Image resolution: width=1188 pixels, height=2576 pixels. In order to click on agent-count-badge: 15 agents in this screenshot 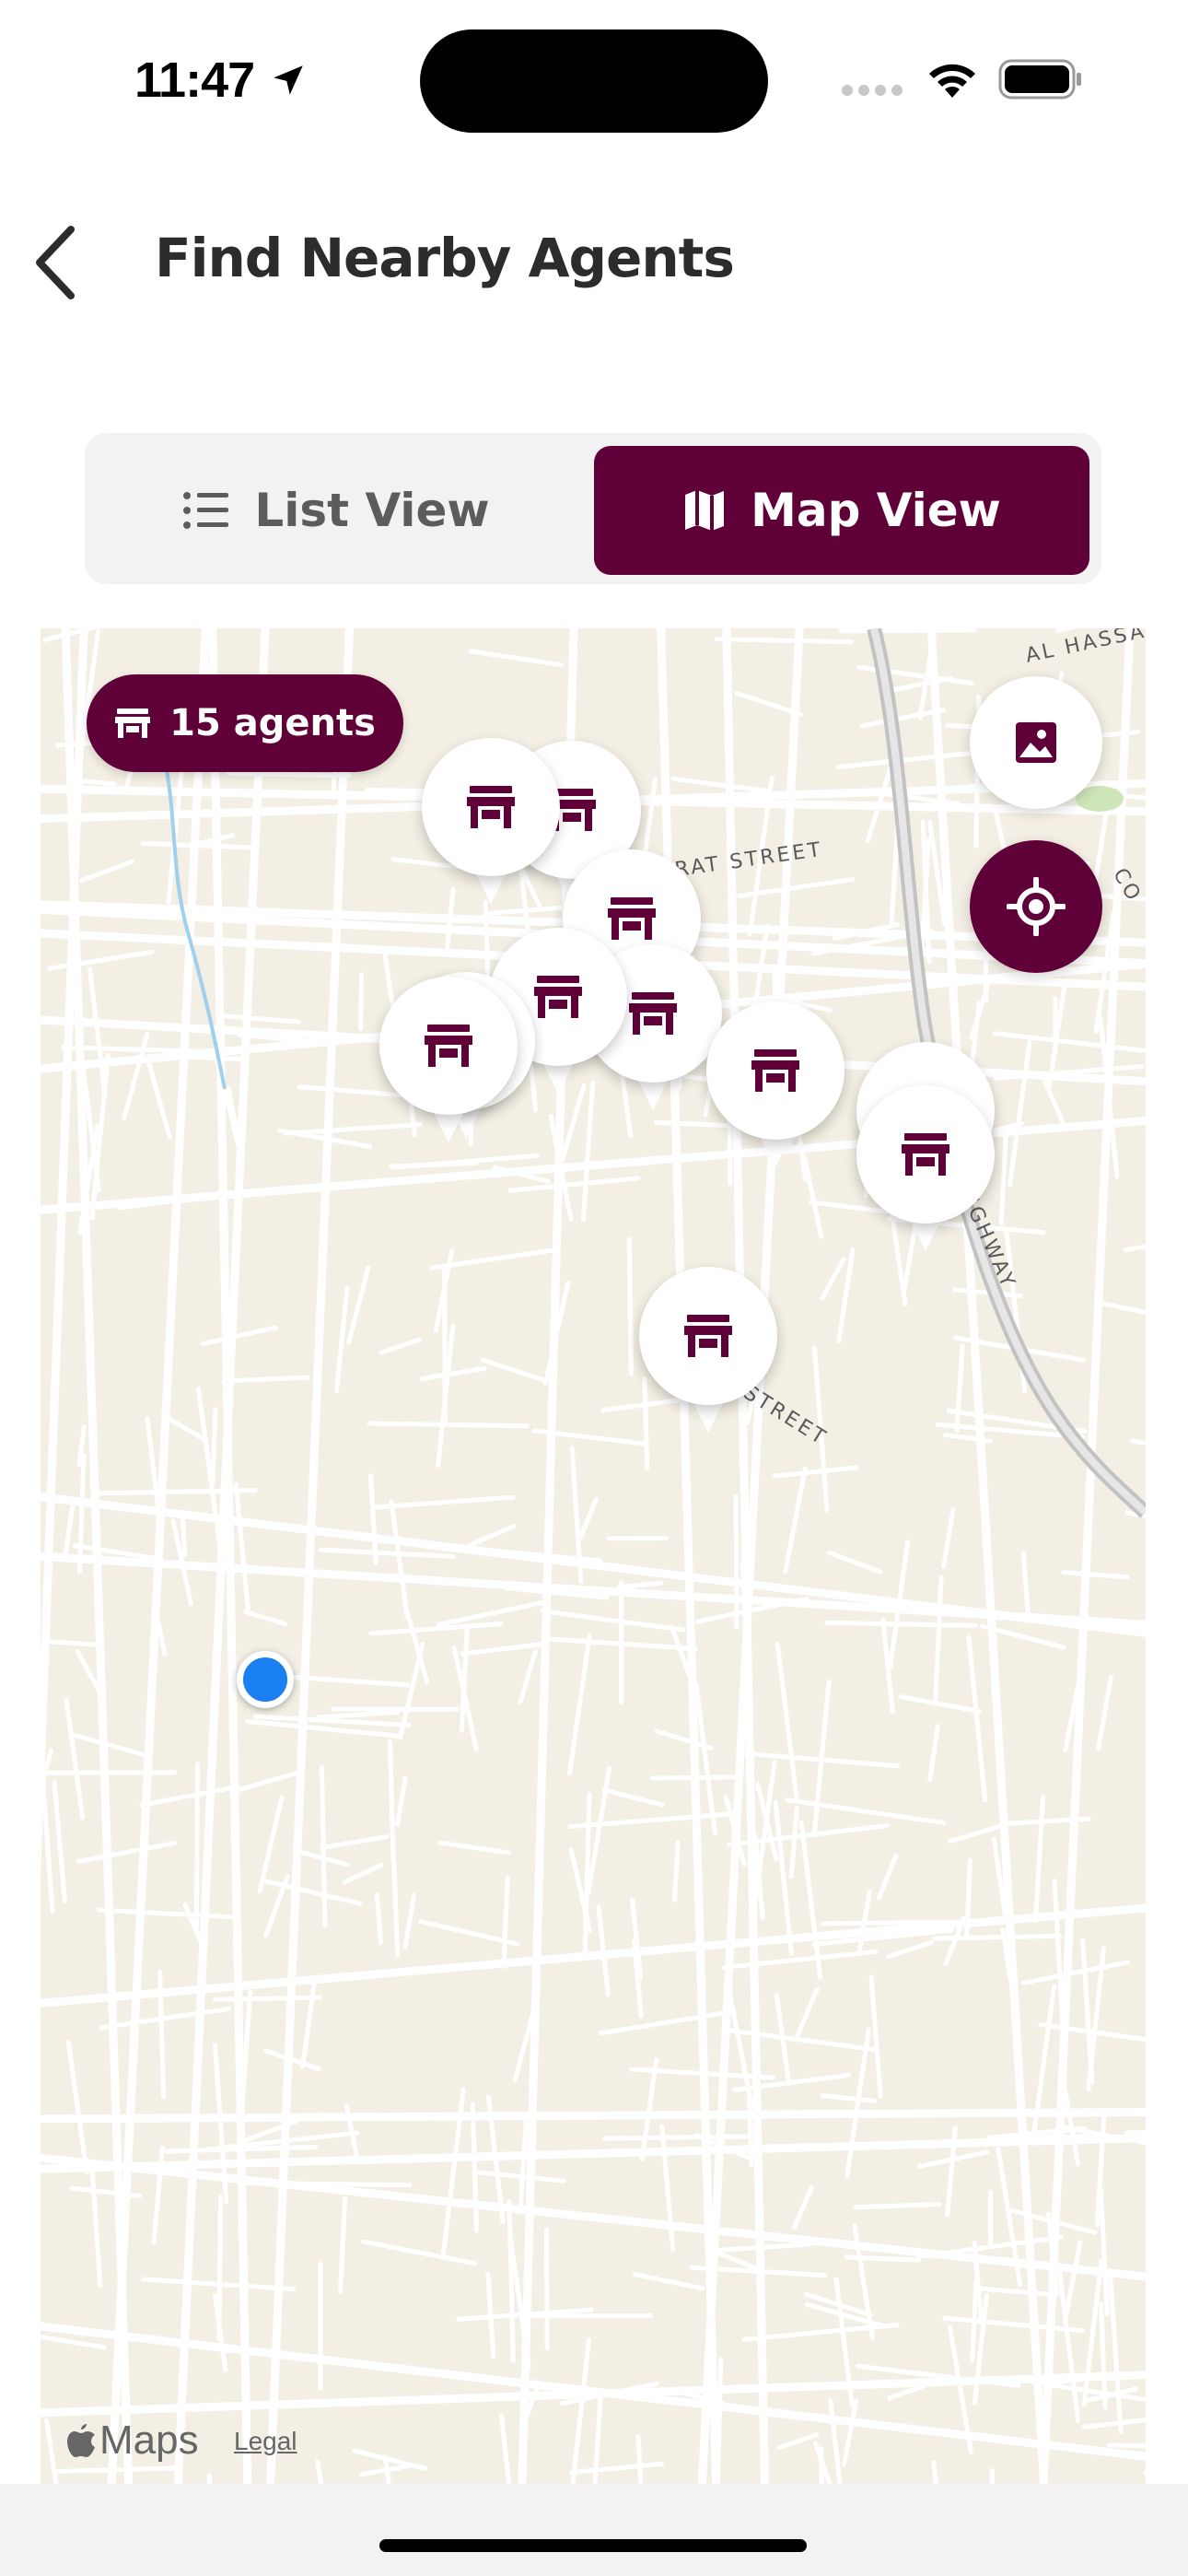, I will do `click(245, 723)`.